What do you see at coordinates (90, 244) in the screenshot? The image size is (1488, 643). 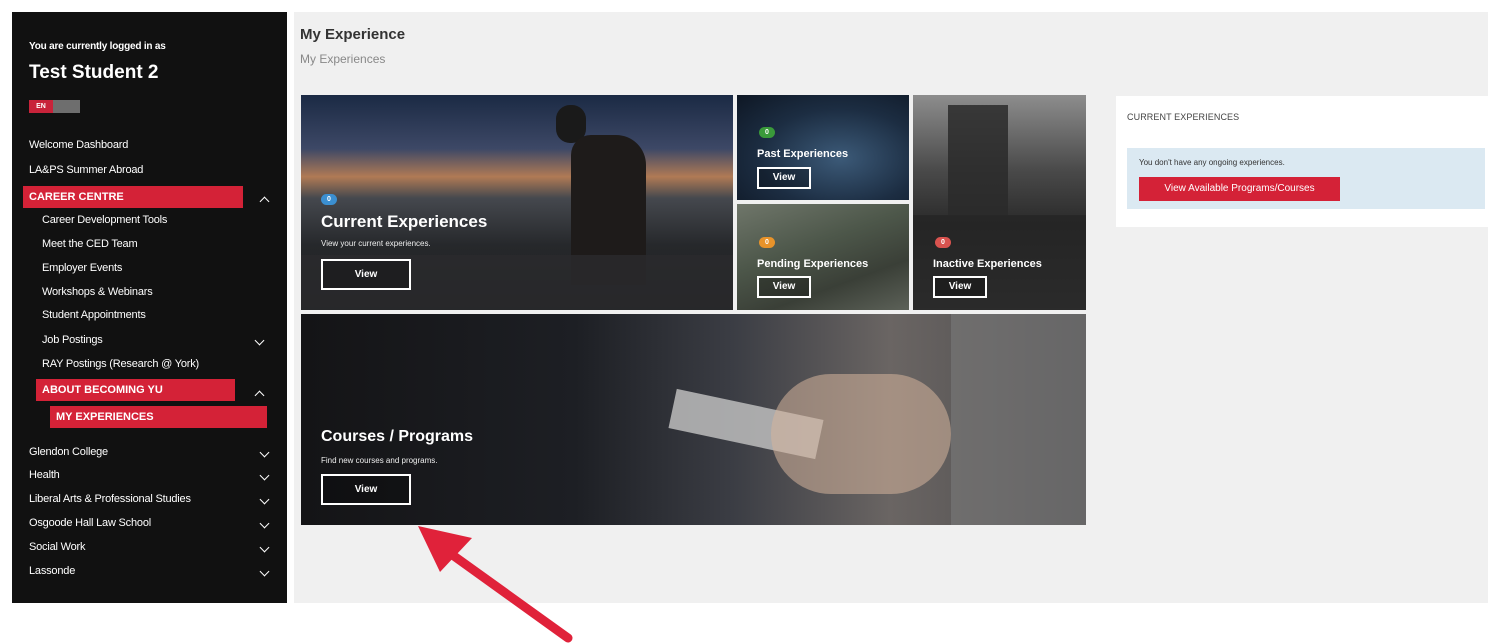 I see `sidebar-item-meet-ced-team: Meet the CED Team` at bounding box center [90, 244].